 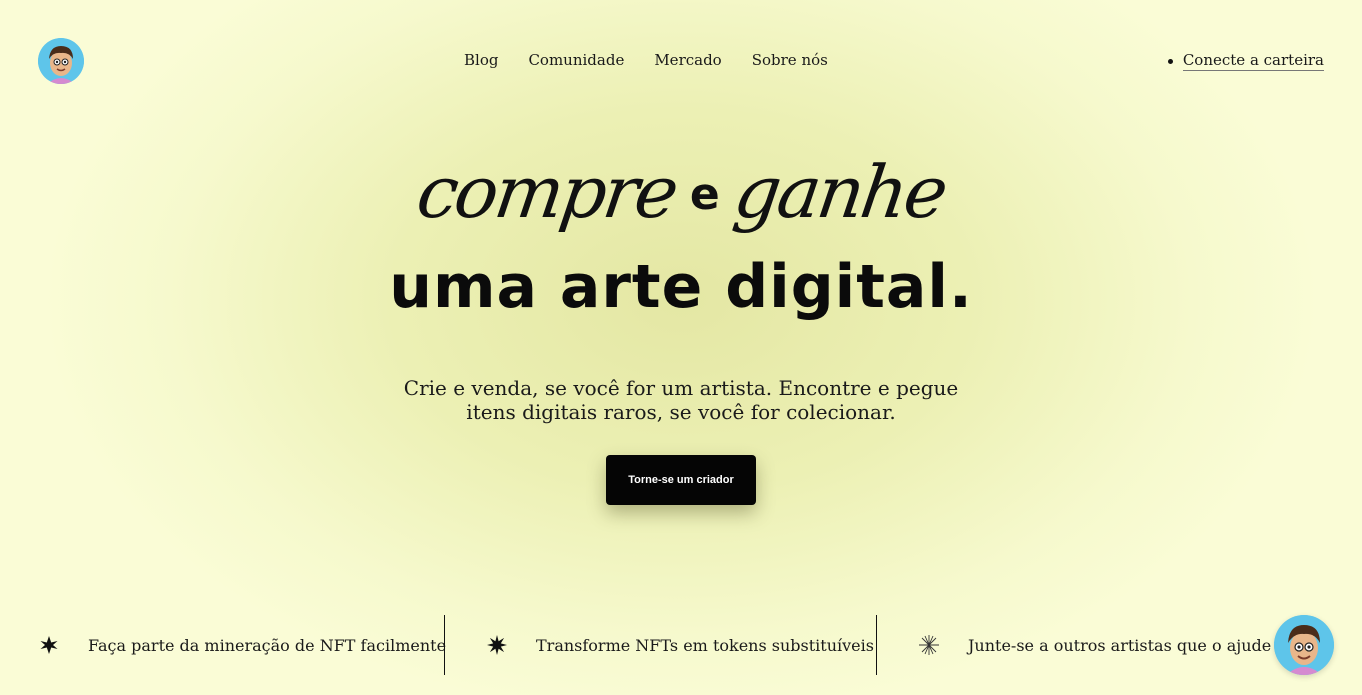 I want to click on become-creator-button: Torne-se um criador, so click(x=681, y=480).